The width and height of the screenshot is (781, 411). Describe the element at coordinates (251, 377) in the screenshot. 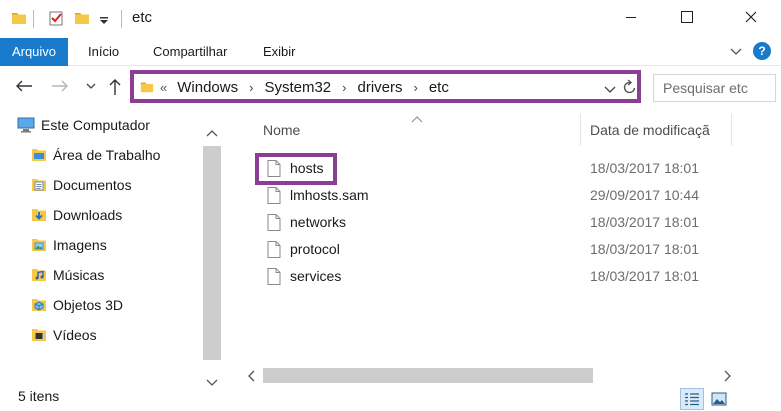

I see `scroll-left-icon` at that location.